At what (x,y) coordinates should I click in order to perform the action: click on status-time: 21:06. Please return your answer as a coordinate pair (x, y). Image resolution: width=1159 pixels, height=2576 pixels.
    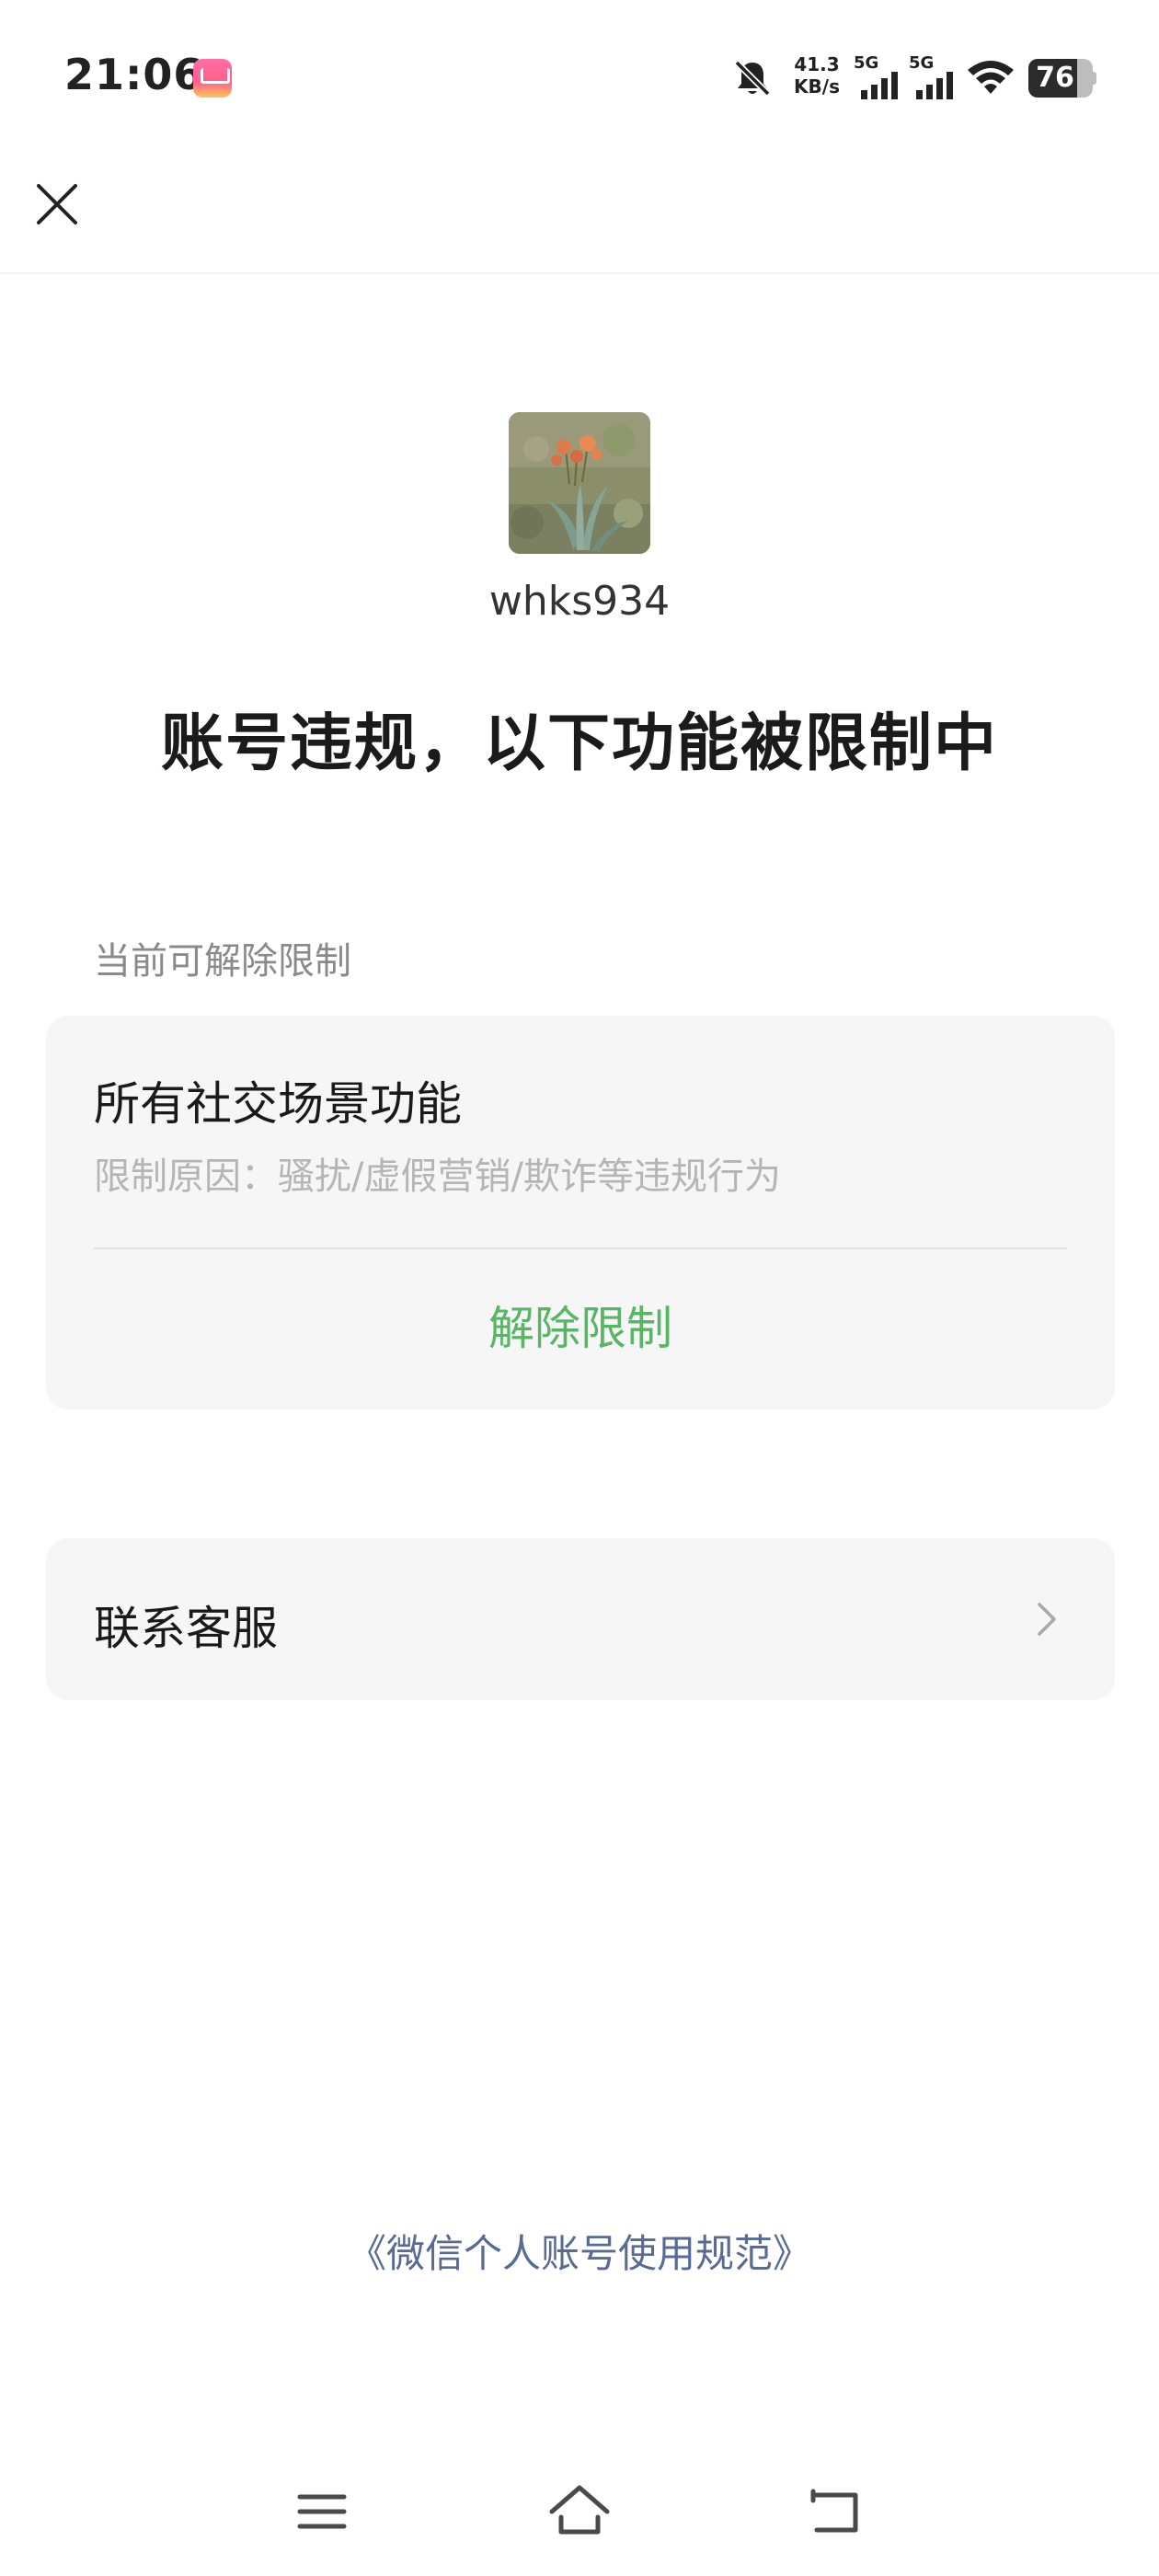
    Looking at the image, I should click on (134, 74).